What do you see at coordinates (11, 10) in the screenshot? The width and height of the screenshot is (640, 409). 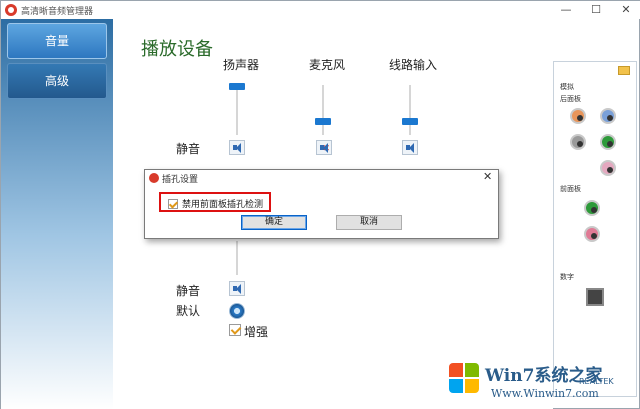 I see `app-icon` at bounding box center [11, 10].